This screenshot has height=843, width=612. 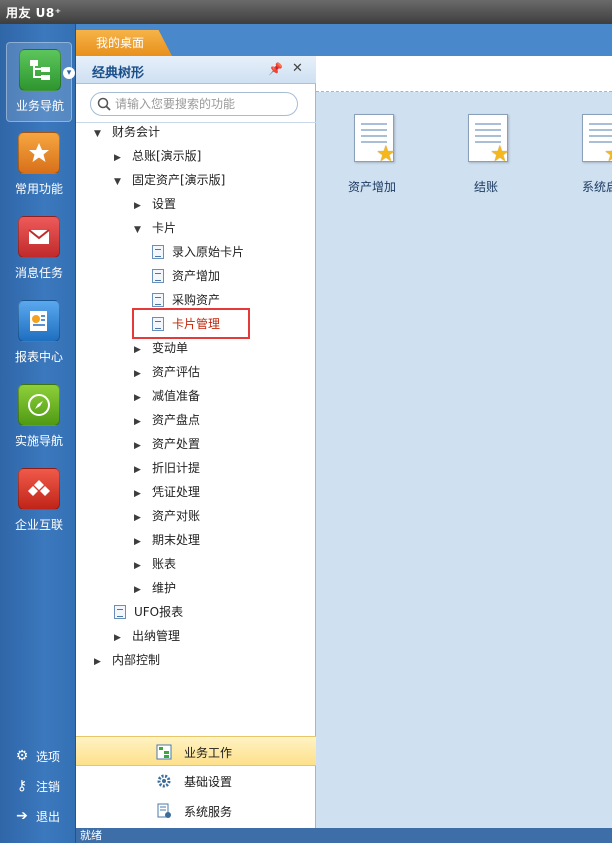 I want to click on nav-basic-settings: 基础设置, so click(x=196, y=781).